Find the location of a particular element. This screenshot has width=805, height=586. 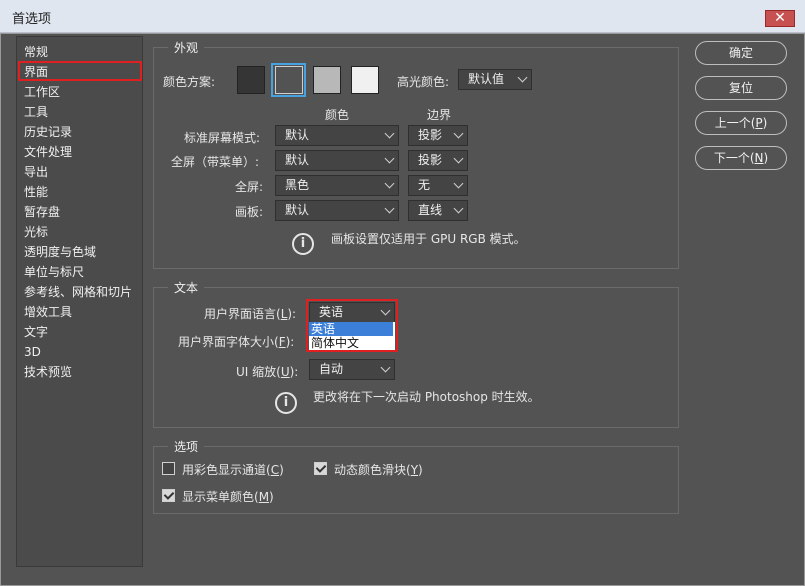

appearance-title: 外观 is located at coordinates (186, 47).